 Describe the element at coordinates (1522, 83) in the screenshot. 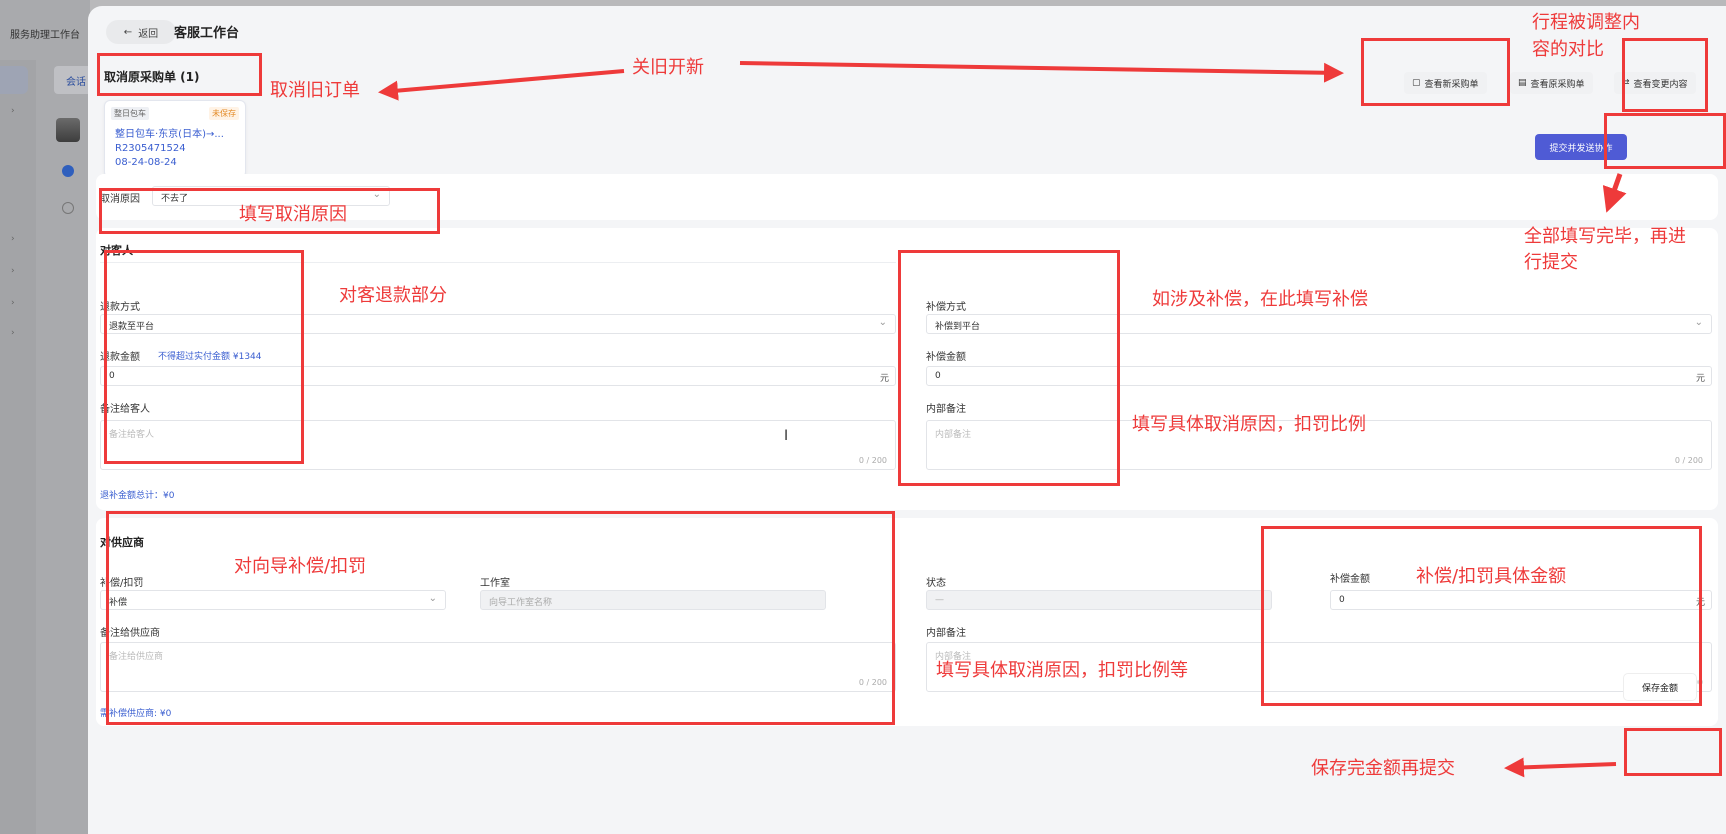

I see `document-icon: ▤` at that location.